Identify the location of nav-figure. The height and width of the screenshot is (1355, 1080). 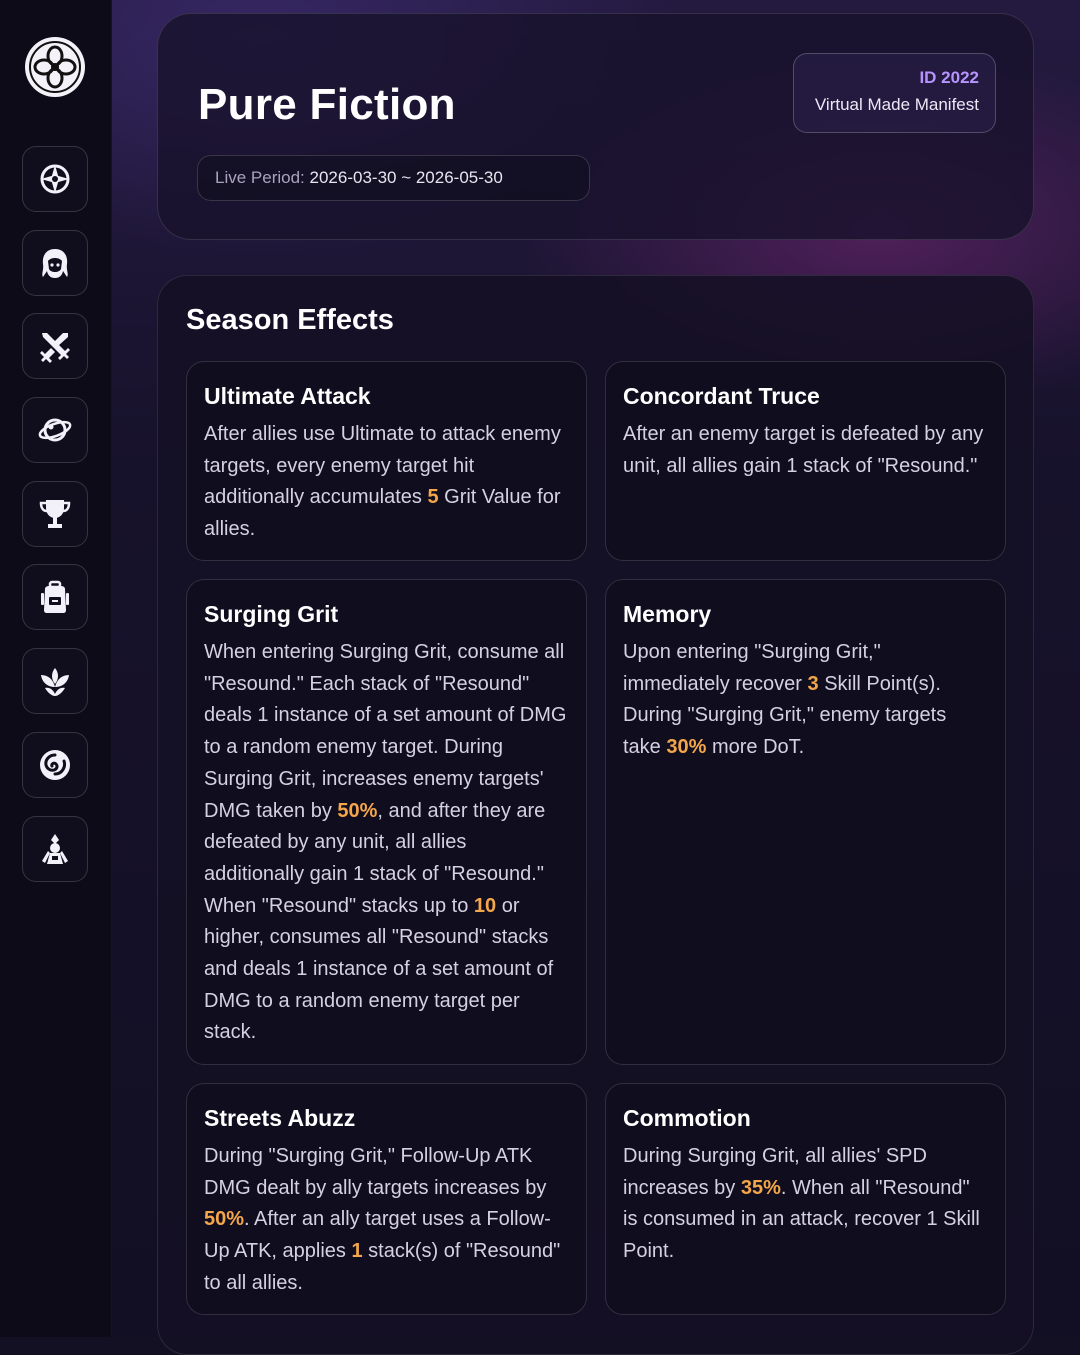
(55, 849).